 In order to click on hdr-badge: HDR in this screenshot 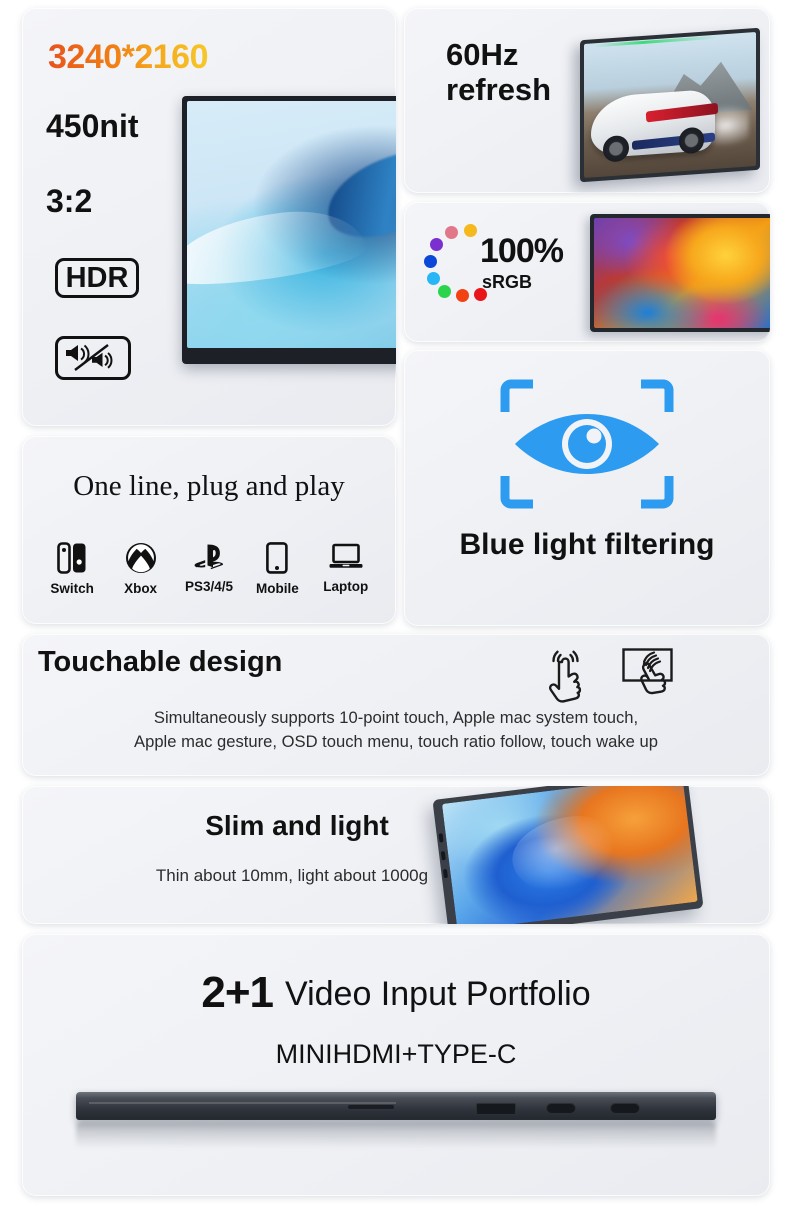, I will do `click(97, 278)`.